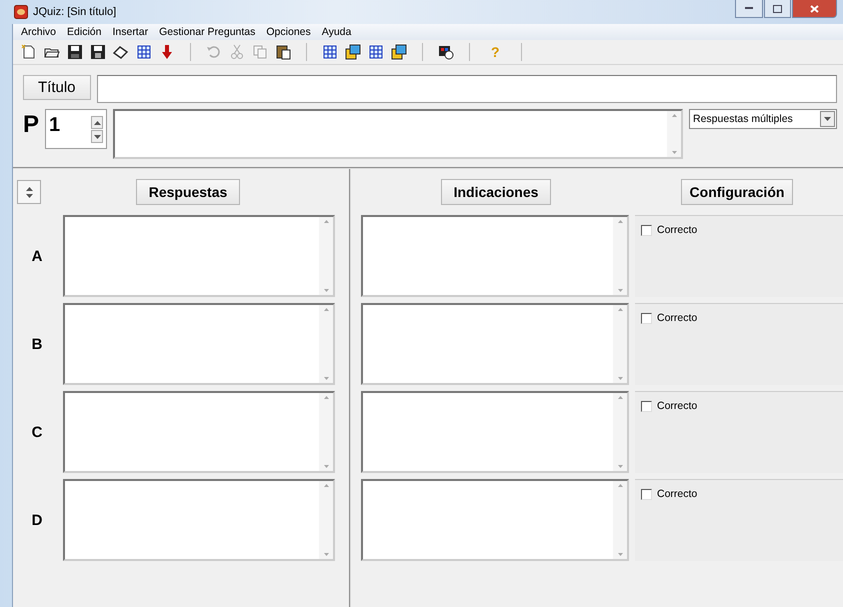  Describe the element at coordinates (130, 32) in the screenshot. I see `menu-item: Insertar` at that location.